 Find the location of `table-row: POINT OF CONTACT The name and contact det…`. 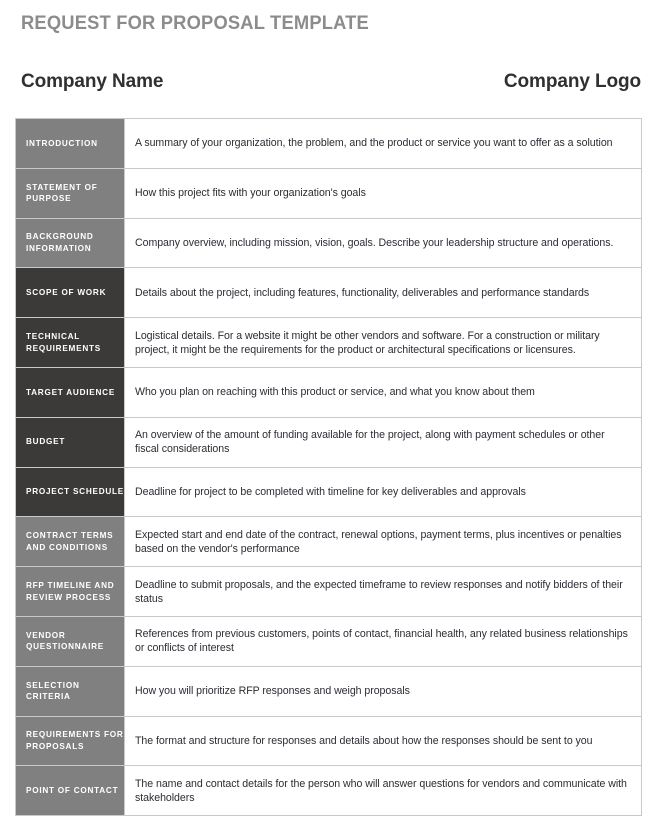

table-row: POINT OF CONTACT The name and contact det… is located at coordinates (328, 791).